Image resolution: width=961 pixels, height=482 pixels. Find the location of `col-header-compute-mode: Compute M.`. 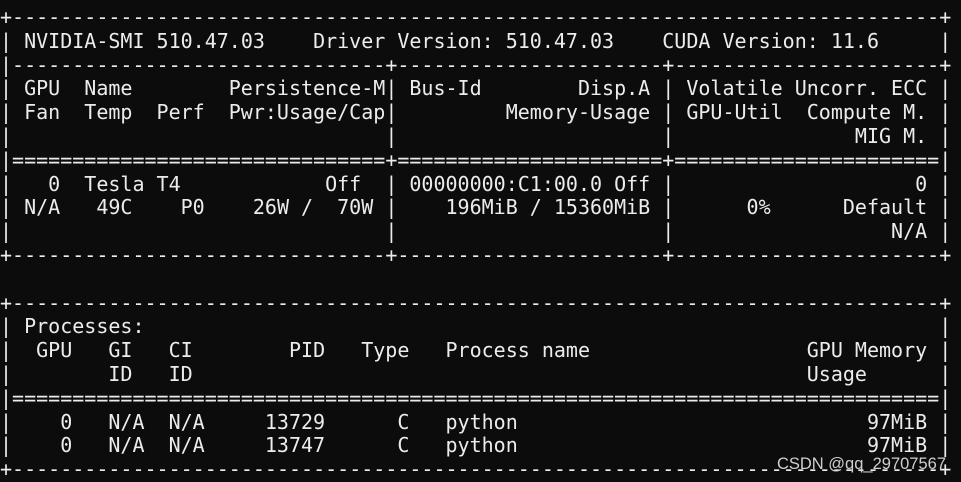

col-header-compute-mode: Compute M. is located at coordinates (867, 112).